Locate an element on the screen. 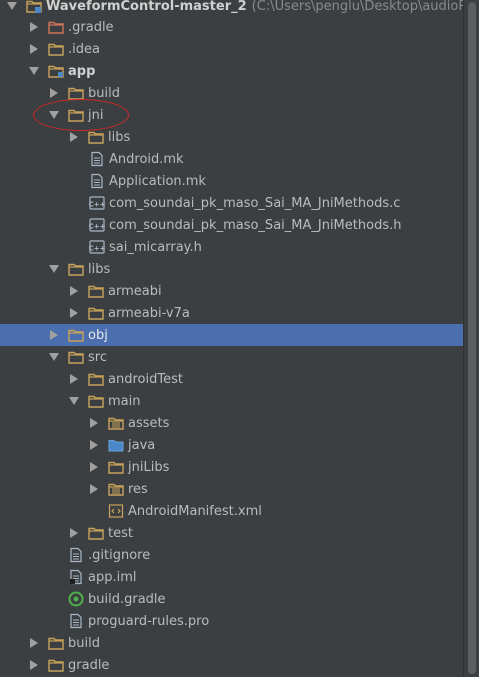  tree-item-jnilibs: jniLibs is located at coordinates (231, 467).